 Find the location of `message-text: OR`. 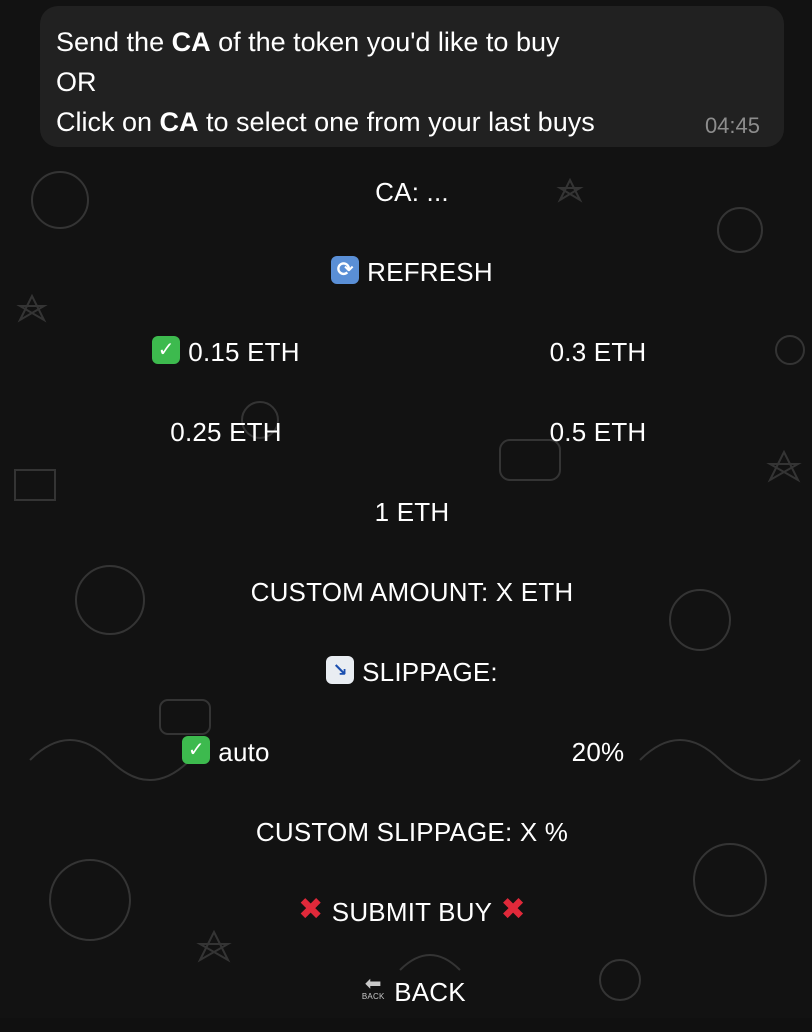

message-text: OR is located at coordinates (76, 82).